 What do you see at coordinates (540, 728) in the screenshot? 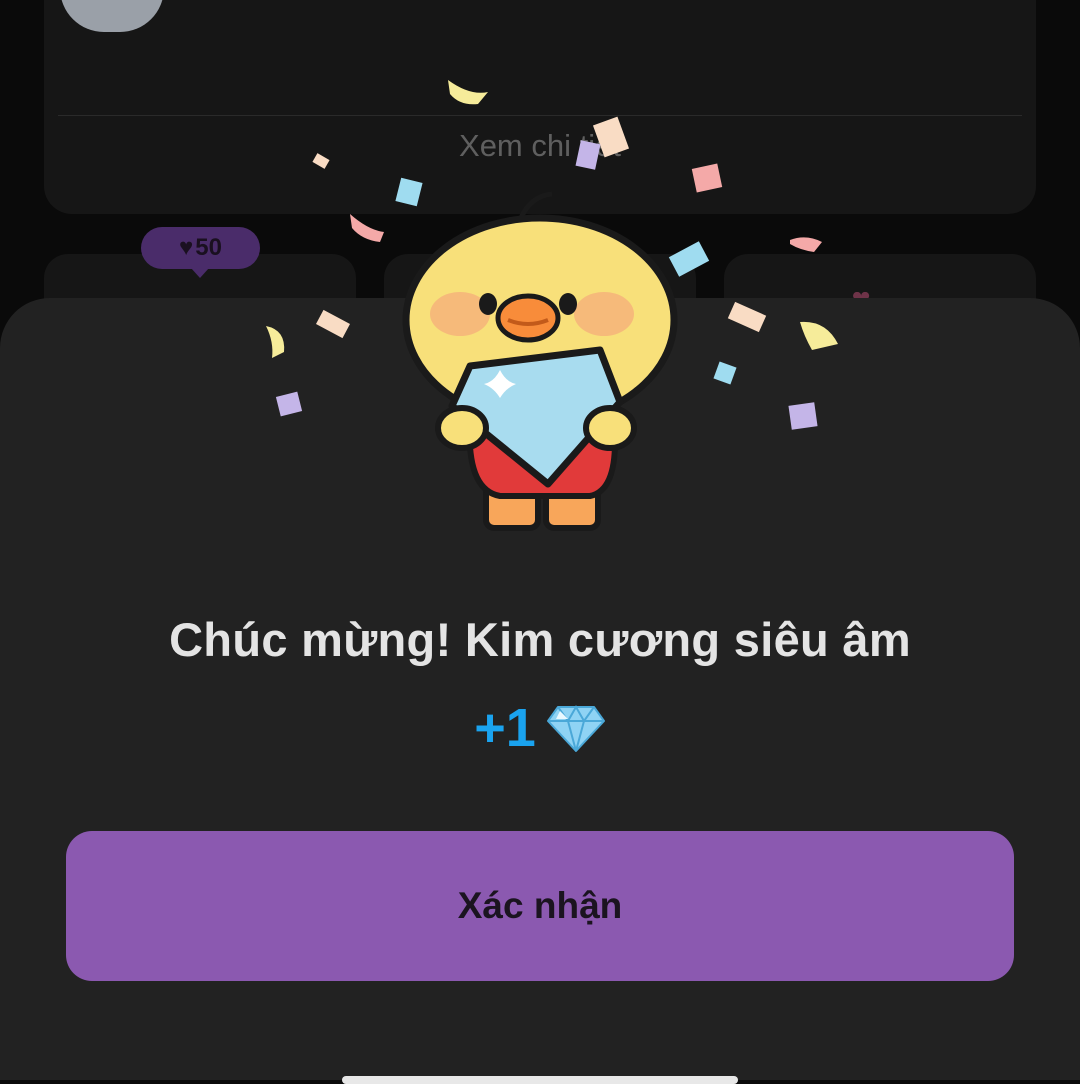
I see `reward-row: +1` at bounding box center [540, 728].